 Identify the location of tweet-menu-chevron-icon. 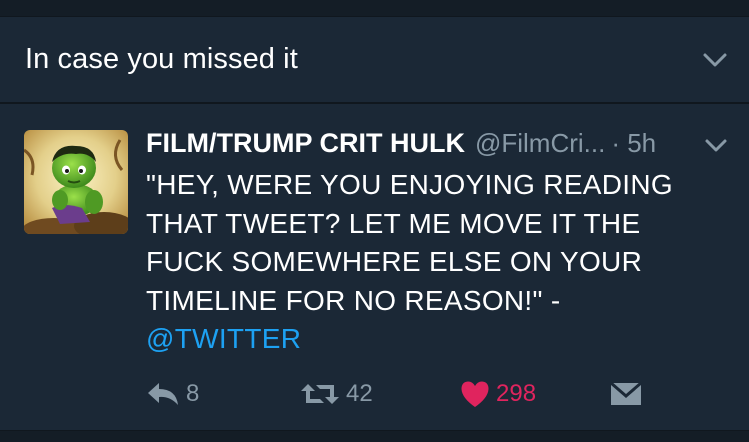
(716, 146).